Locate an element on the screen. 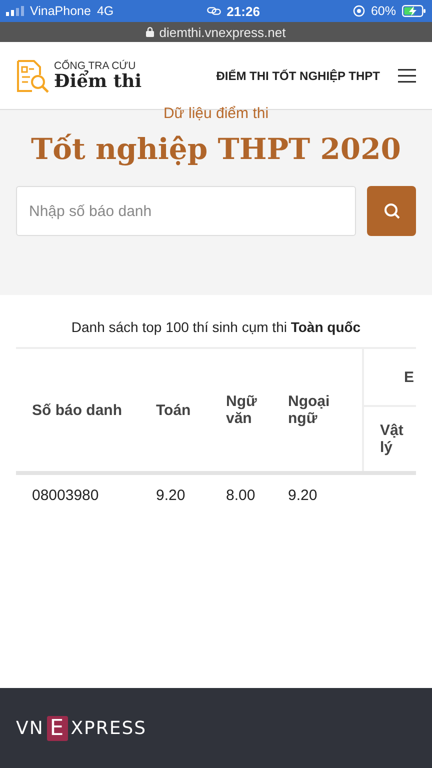 The height and width of the screenshot is (768, 432). link-icon is located at coordinates (213, 11).